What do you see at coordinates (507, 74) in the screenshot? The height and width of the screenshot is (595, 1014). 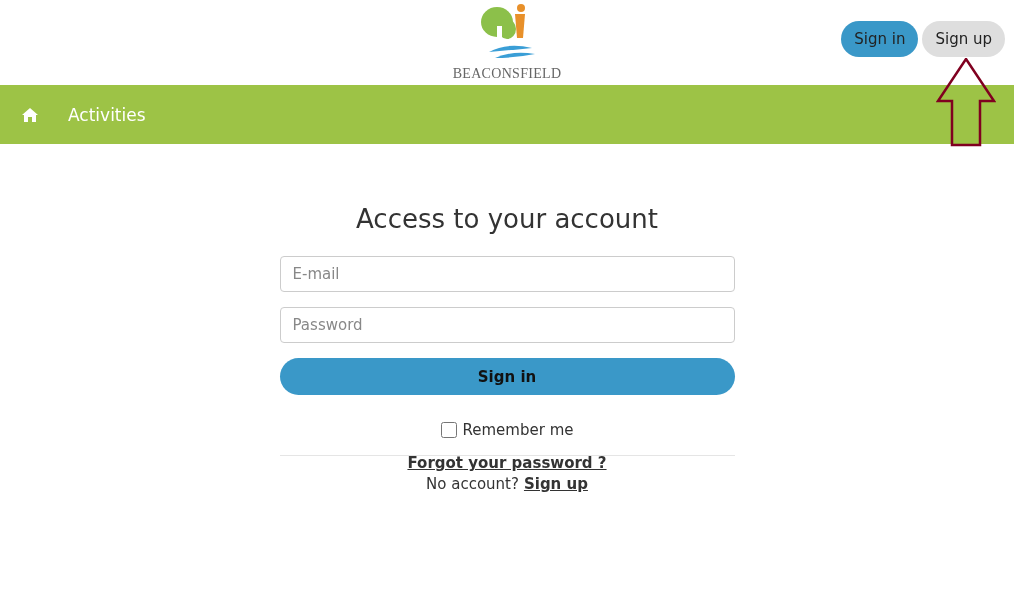 I see `logo-text: BEACONSFIELD` at bounding box center [507, 74].